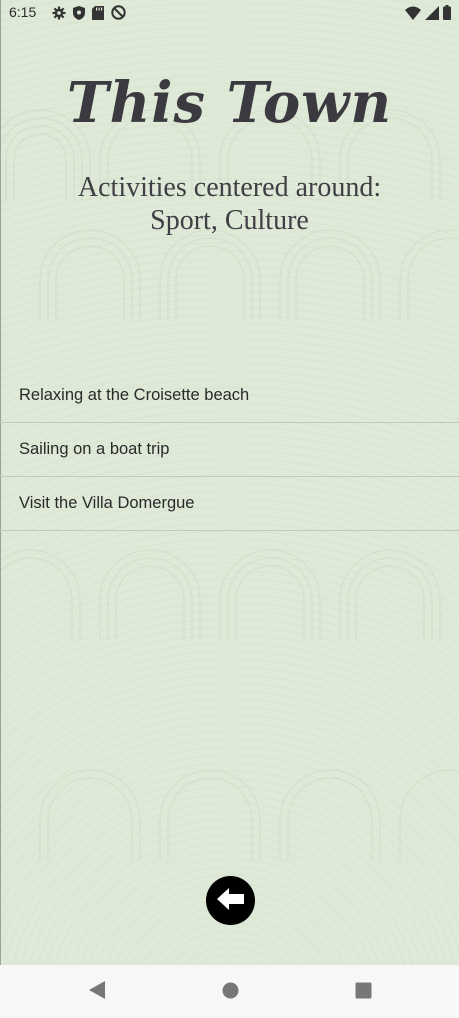 The width and height of the screenshot is (459, 1018). What do you see at coordinates (107, 503) in the screenshot?
I see `activity-label: Visit the Villa Domergue` at bounding box center [107, 503].